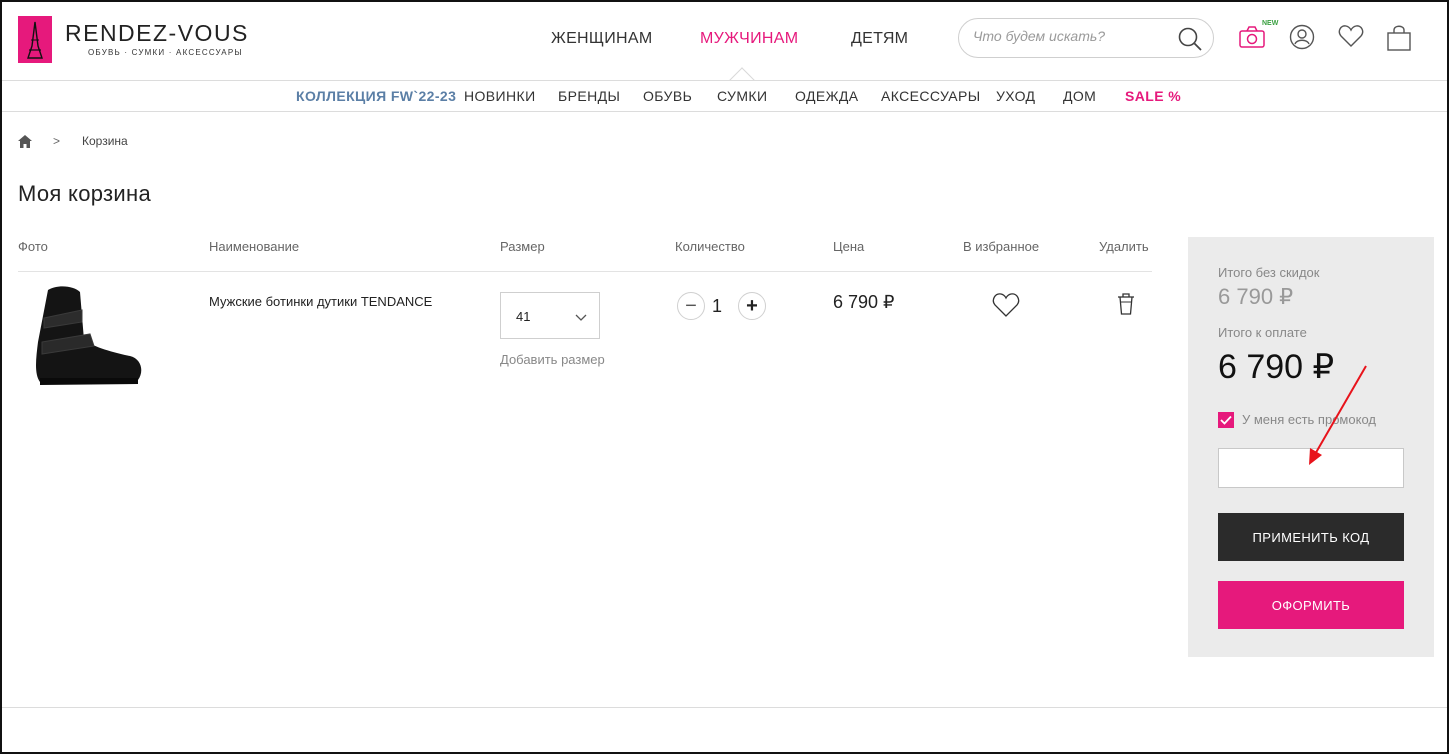 Image resolution: width=1449 pixels, height=754 pixels. Describe the element at coordinates (1190, 41) in the screenshot. I see `search-icon` at that location.